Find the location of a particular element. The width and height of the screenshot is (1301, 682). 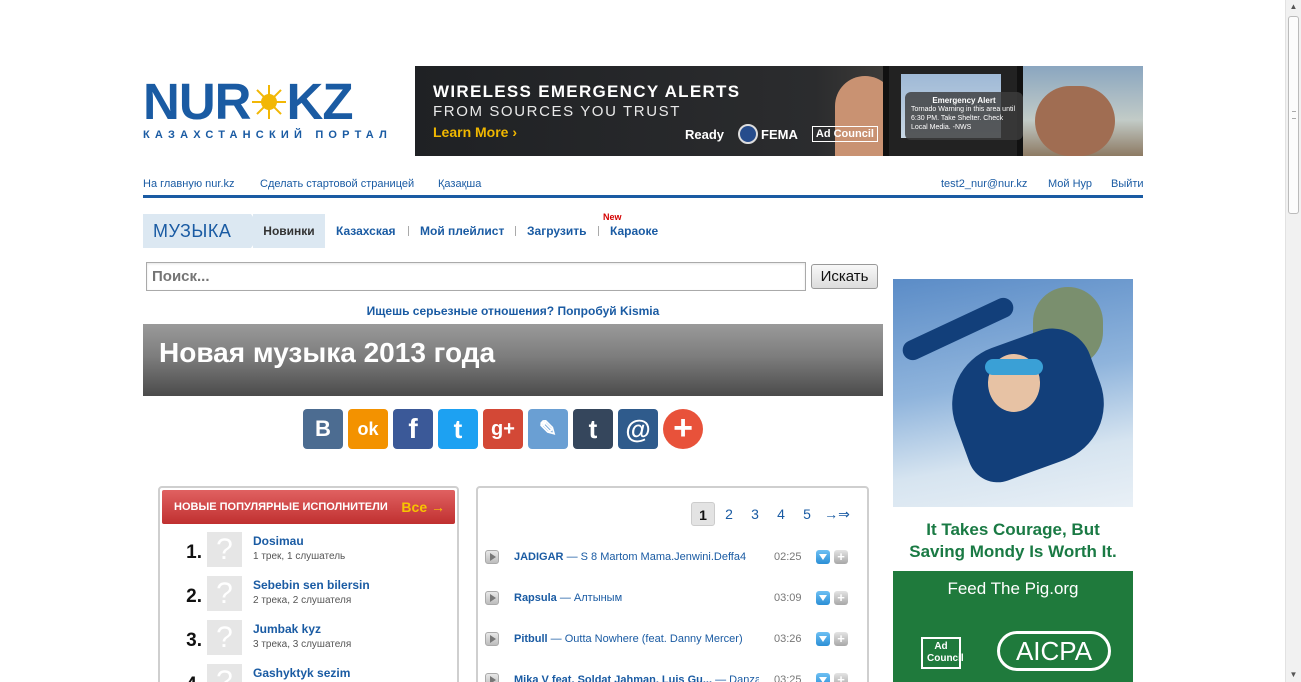

track-duration: 03:26 is located at coordinates (788, 639).